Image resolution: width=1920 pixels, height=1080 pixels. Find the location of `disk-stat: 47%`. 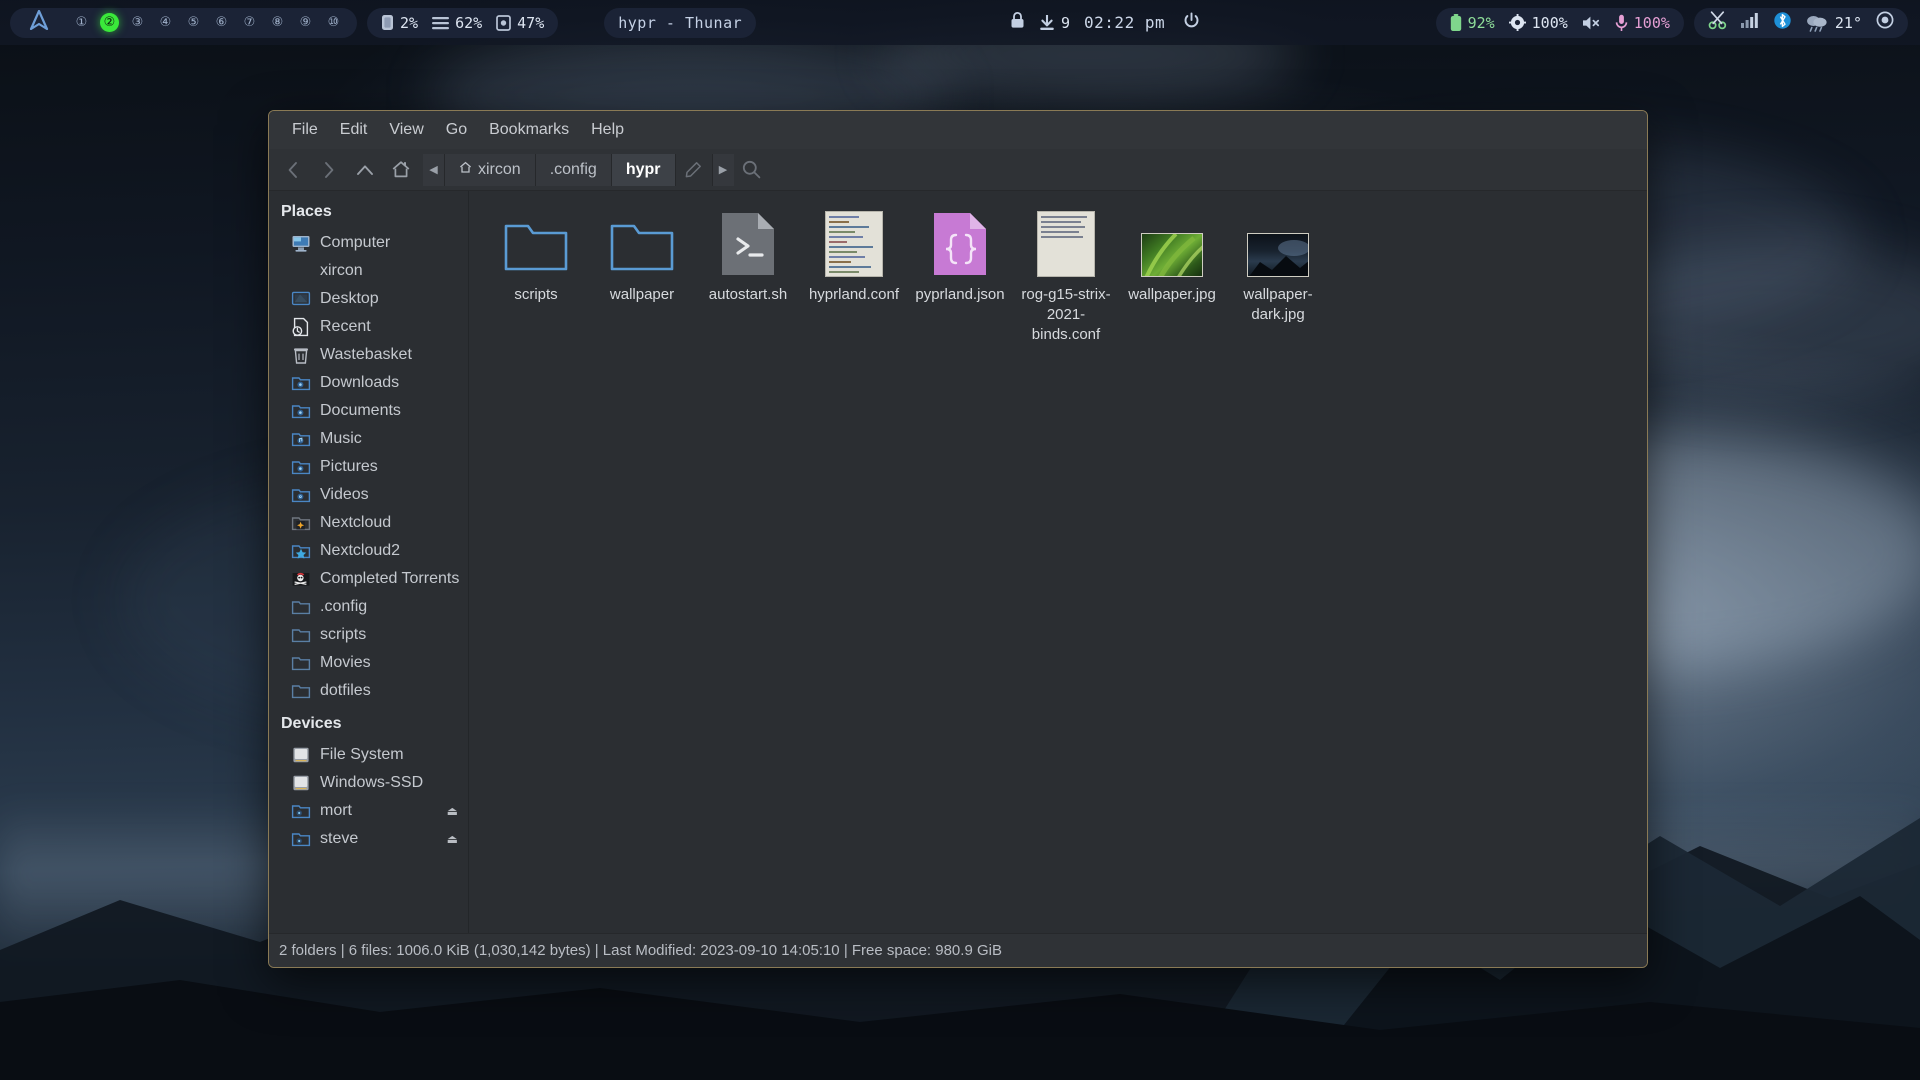

disk-stat: 47% is located at coordinates (520, 23).